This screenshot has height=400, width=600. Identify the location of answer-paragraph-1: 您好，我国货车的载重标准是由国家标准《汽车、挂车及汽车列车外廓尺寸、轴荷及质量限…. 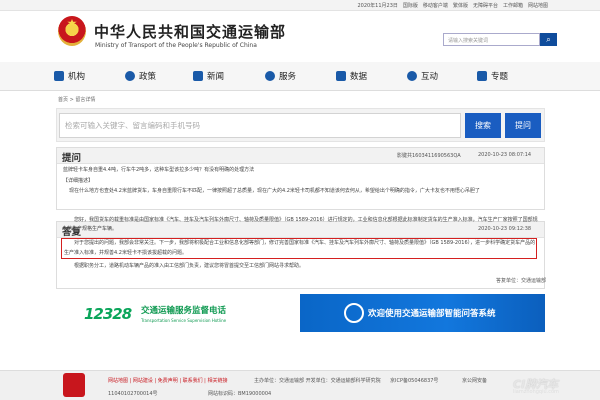
(300, 224).